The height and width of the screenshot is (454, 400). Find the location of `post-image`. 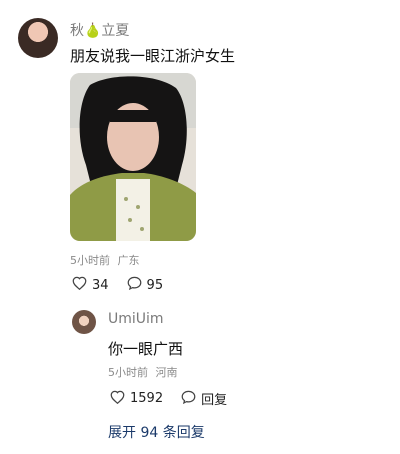

post-image is located at coordinates (133, 157).